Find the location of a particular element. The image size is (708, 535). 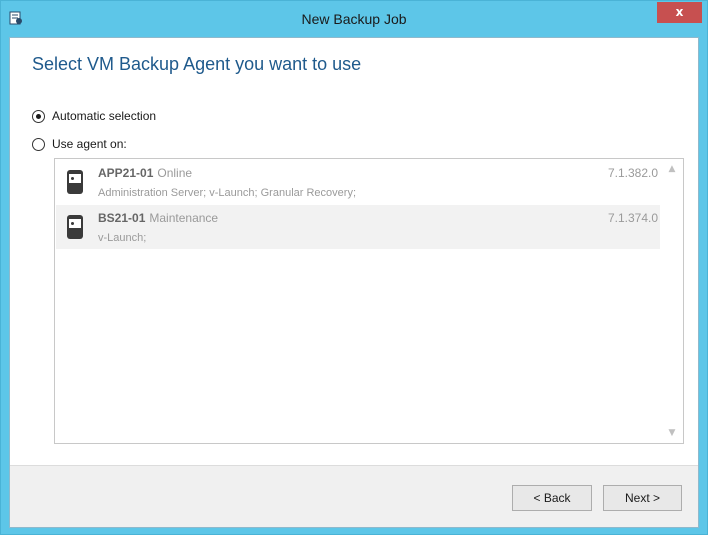

use-agent-option: Use agent on: is located at coordinates (79, 144).